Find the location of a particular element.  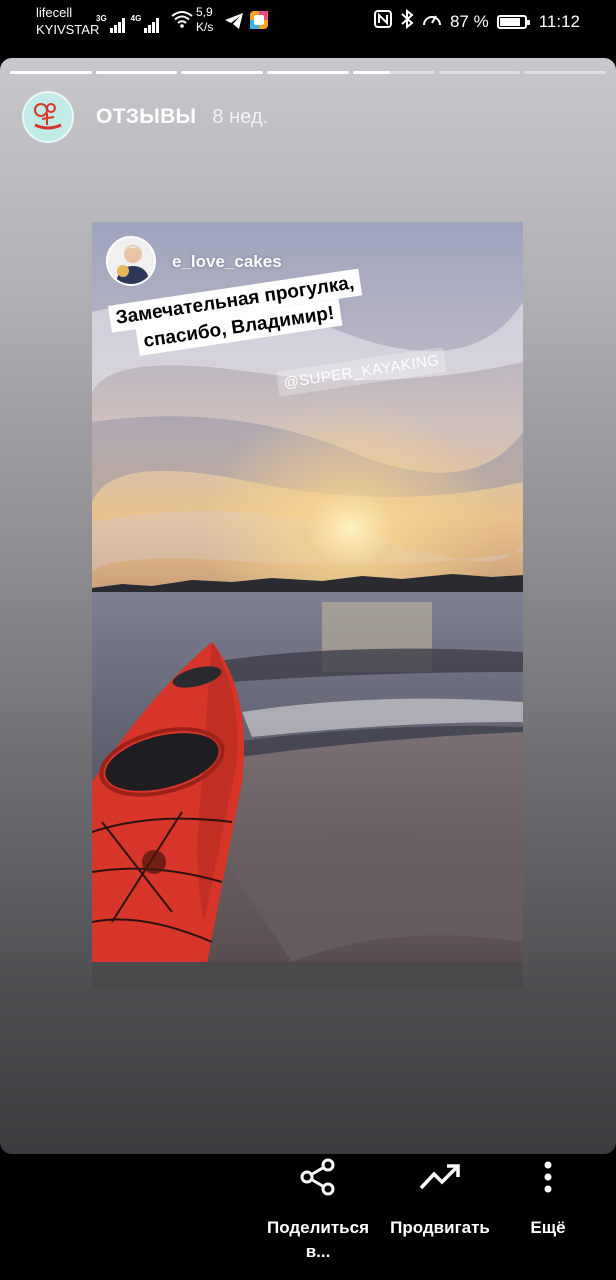

repost-user-avatar is located at coordinates (131, 261).